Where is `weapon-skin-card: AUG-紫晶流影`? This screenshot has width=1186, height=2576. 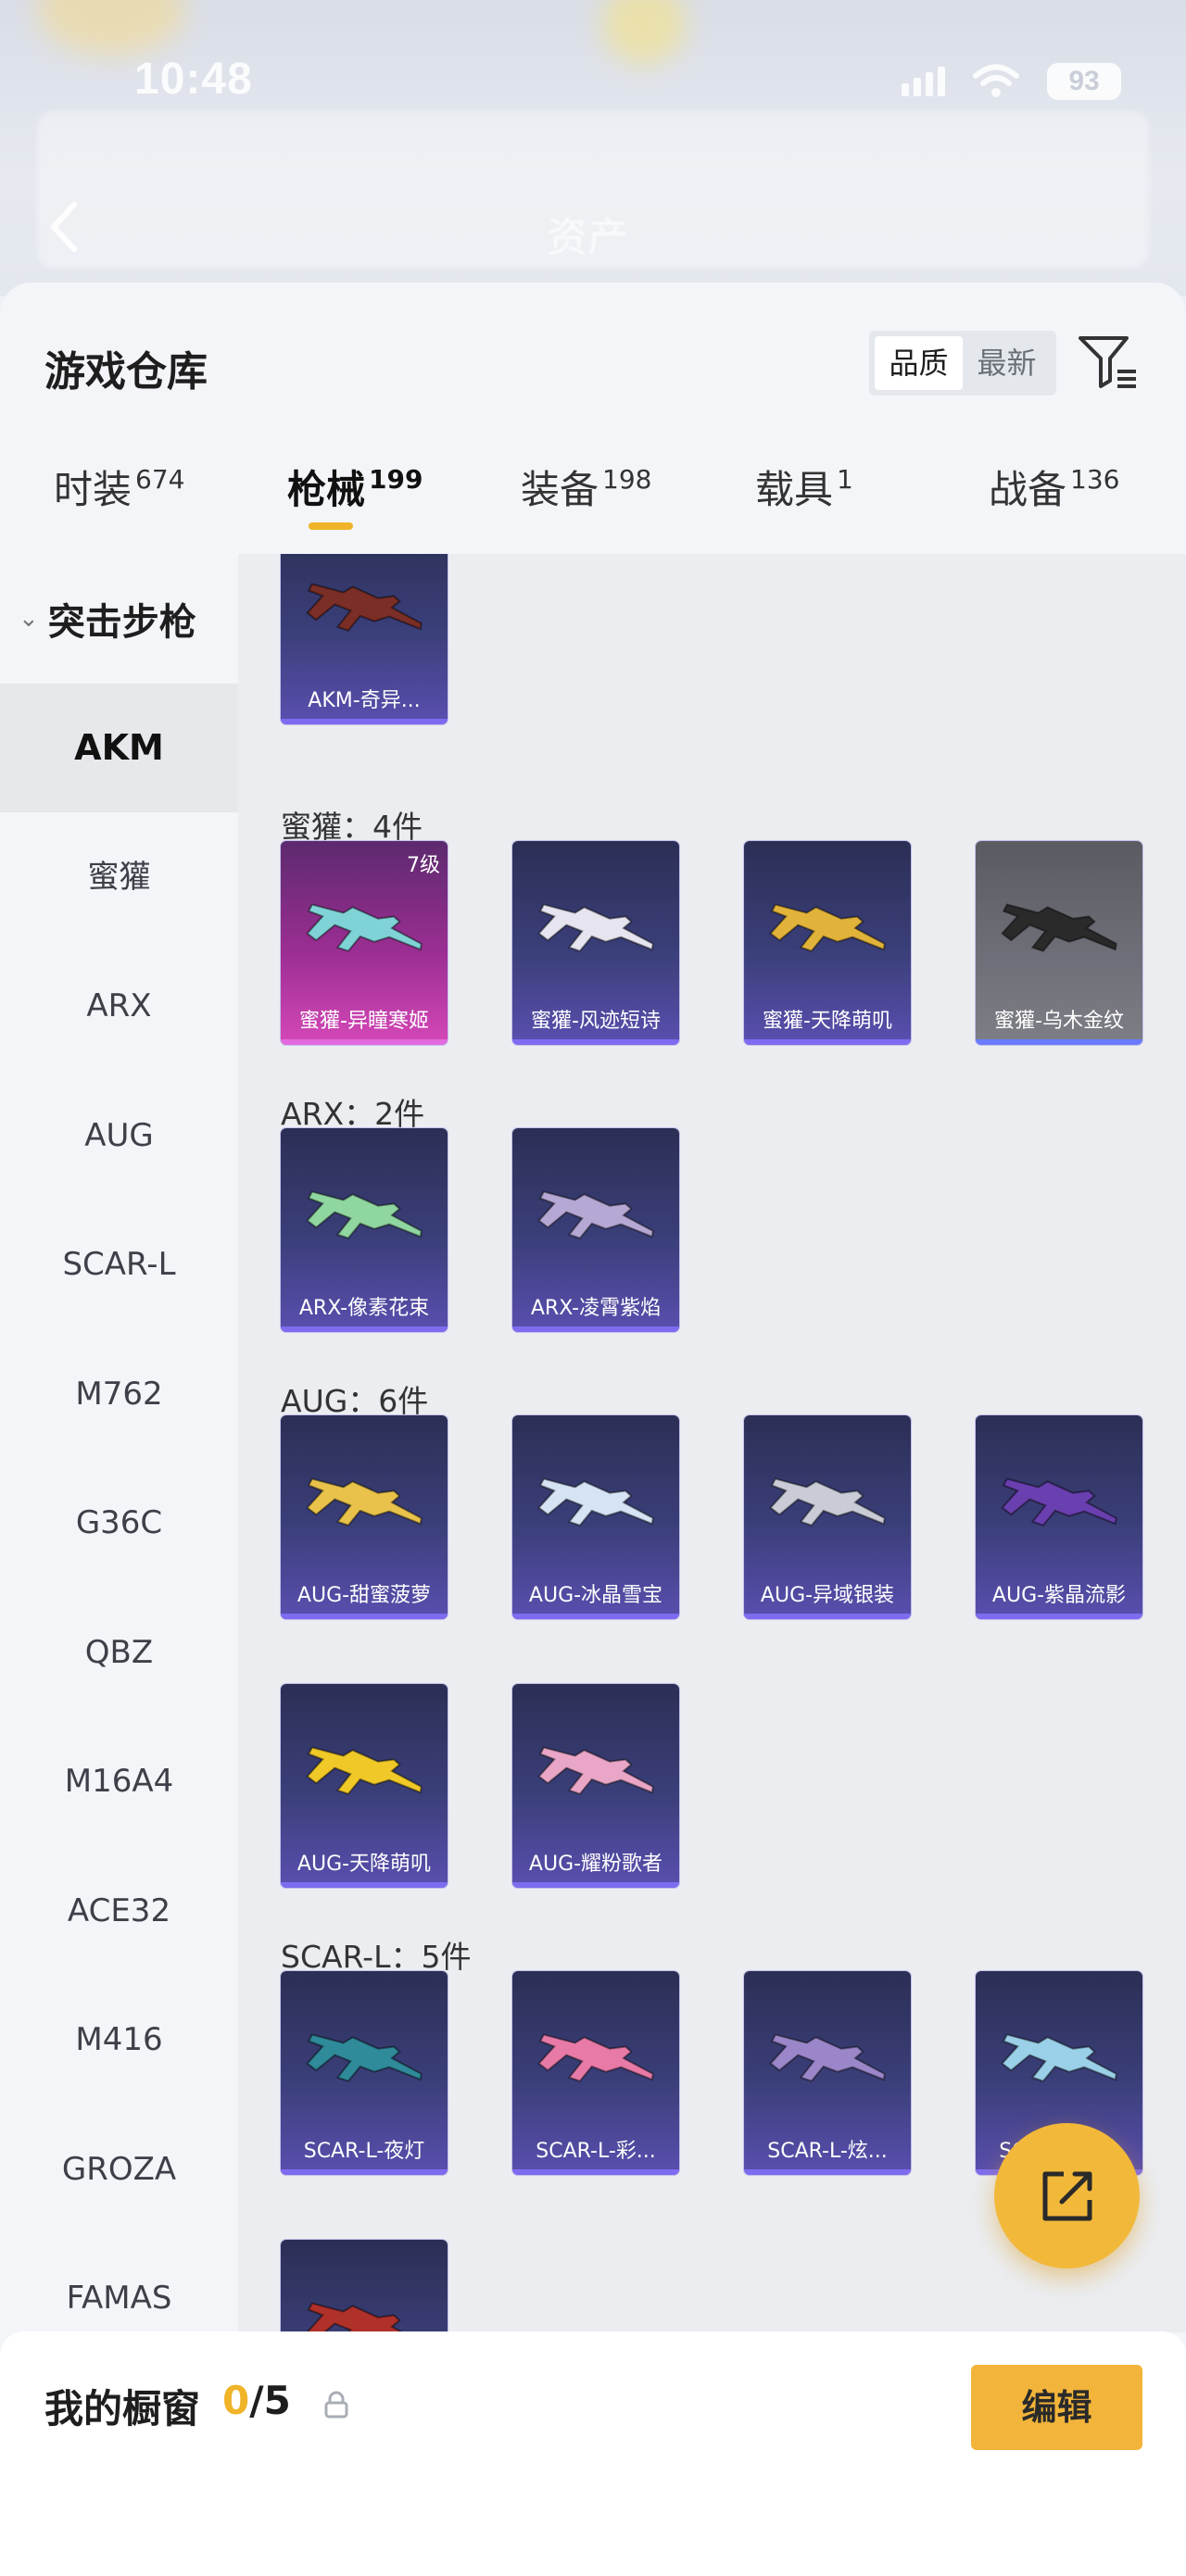
weapon-skin-card: AUG-紫晶流影 is located at coordinates (1059, 1517).